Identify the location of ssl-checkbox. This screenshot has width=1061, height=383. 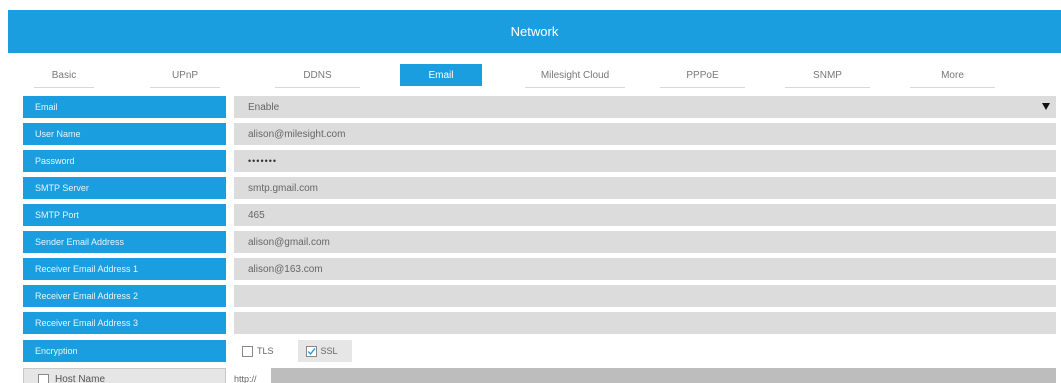
(311, 351).